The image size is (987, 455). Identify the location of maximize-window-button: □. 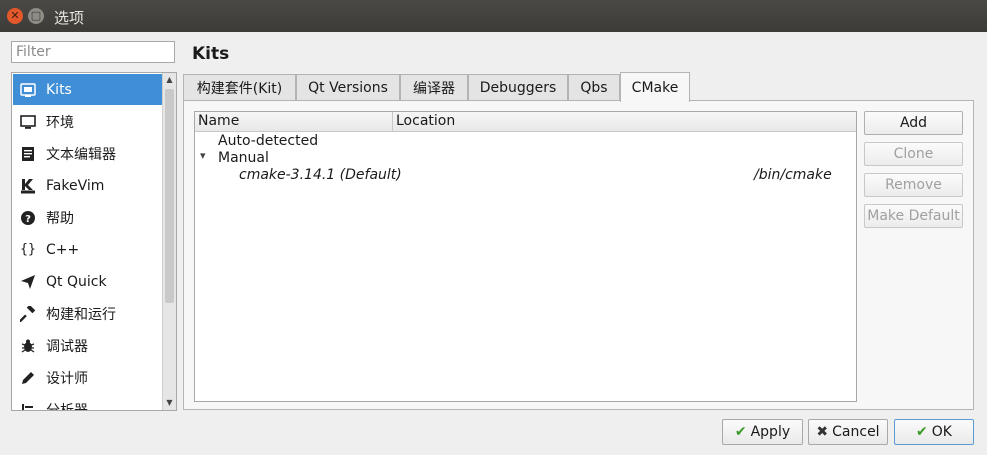
(36, 16).